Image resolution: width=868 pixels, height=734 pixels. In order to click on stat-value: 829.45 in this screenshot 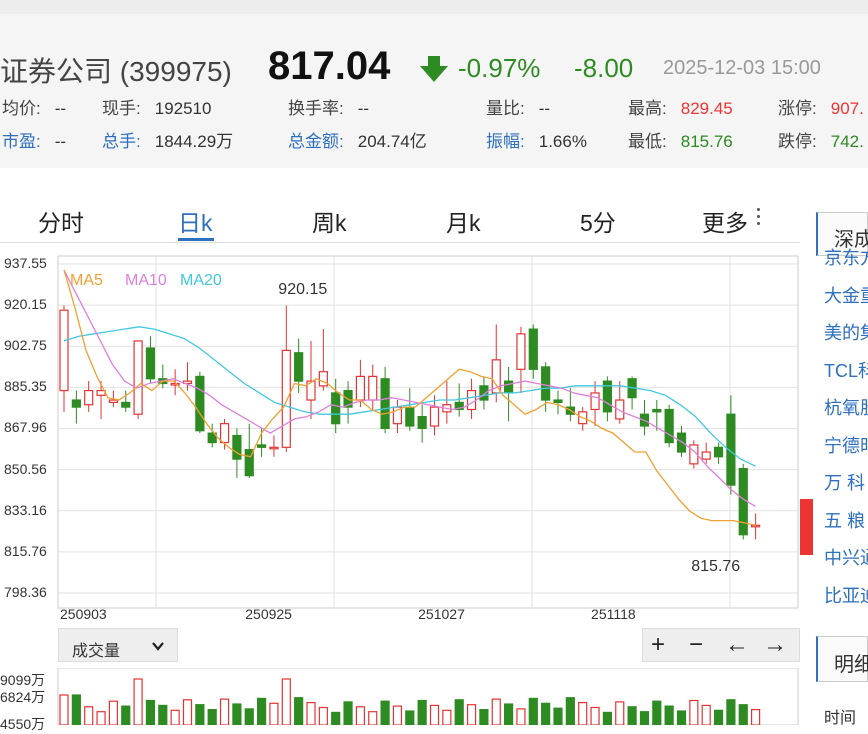, I will do `click(706, 108)`.